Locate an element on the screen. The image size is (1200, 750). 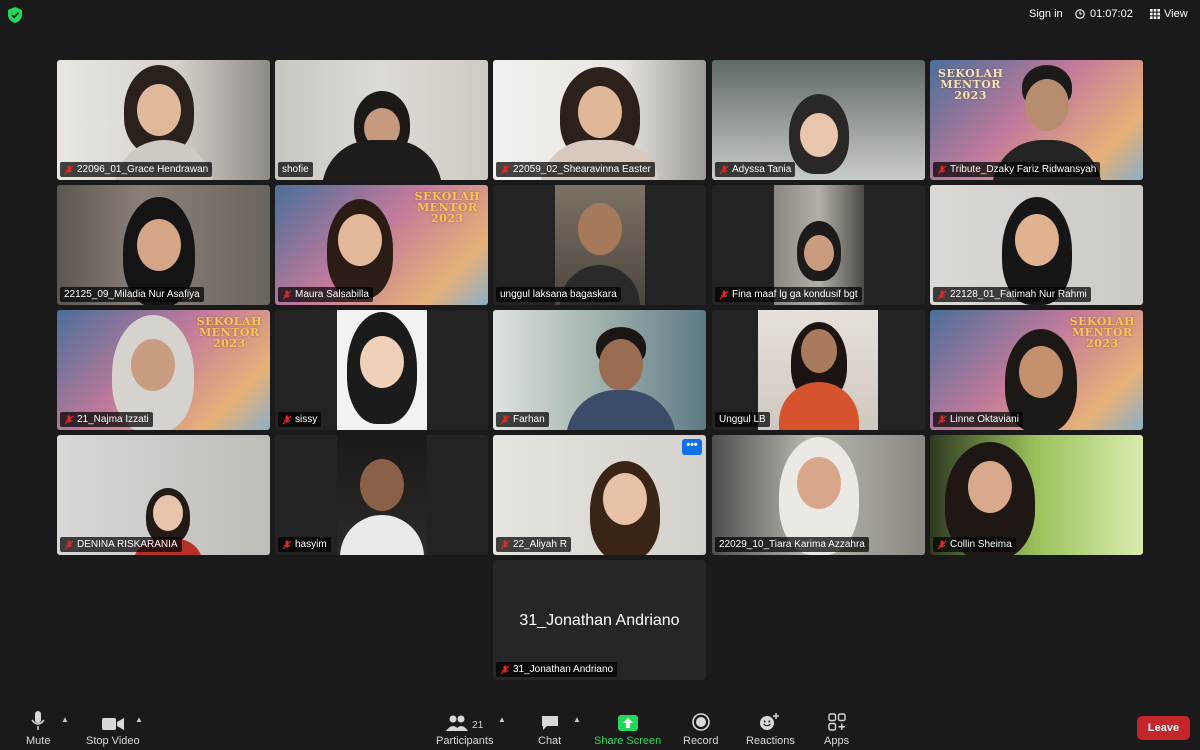
participant-name-label: Farhan is located at coordinates (522, 419).